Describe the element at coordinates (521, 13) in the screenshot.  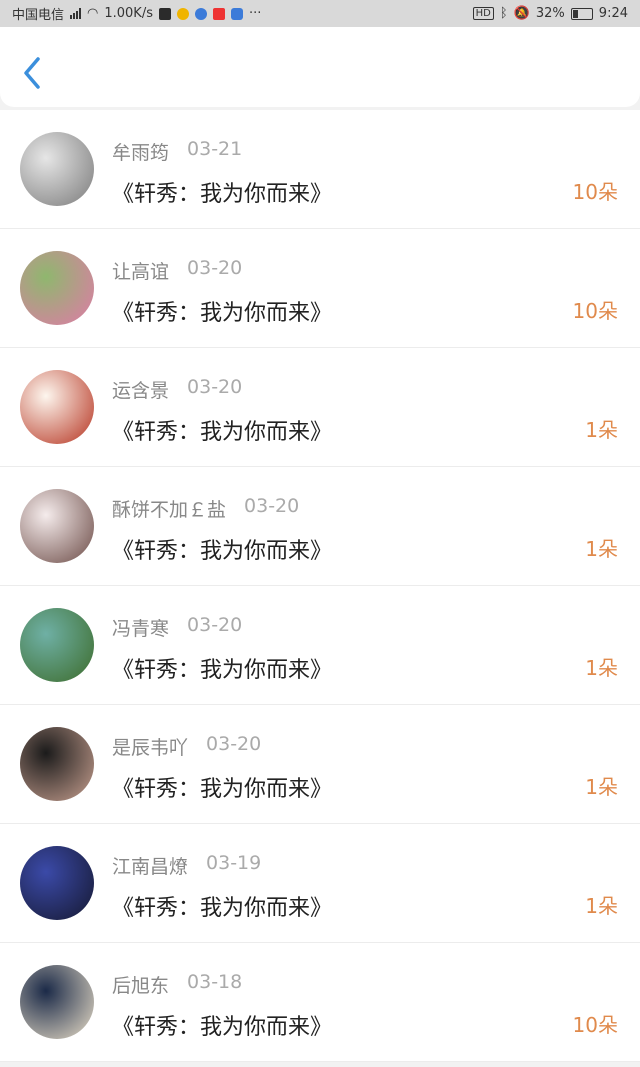
I see `mute-icon: 🔕` at that location.